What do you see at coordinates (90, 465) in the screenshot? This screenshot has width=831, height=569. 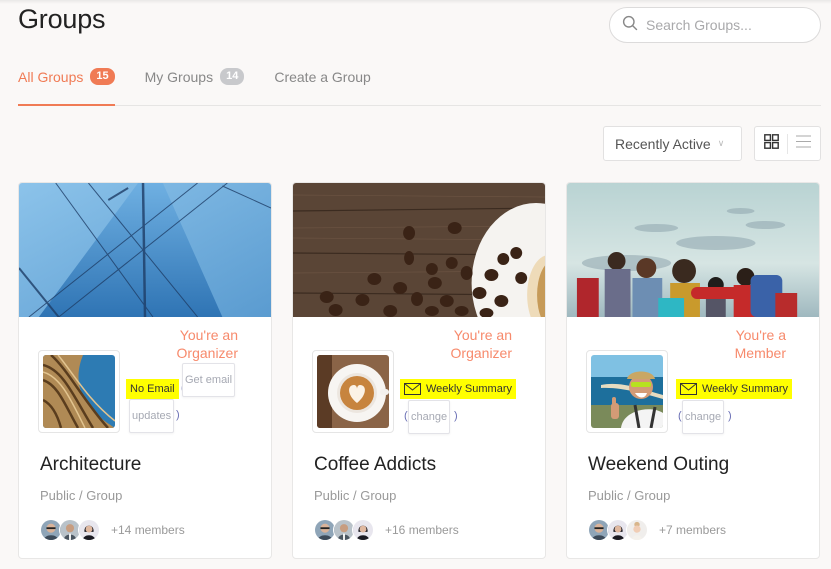 I see `group-name: Architecture` at bounding box center [90, 465].